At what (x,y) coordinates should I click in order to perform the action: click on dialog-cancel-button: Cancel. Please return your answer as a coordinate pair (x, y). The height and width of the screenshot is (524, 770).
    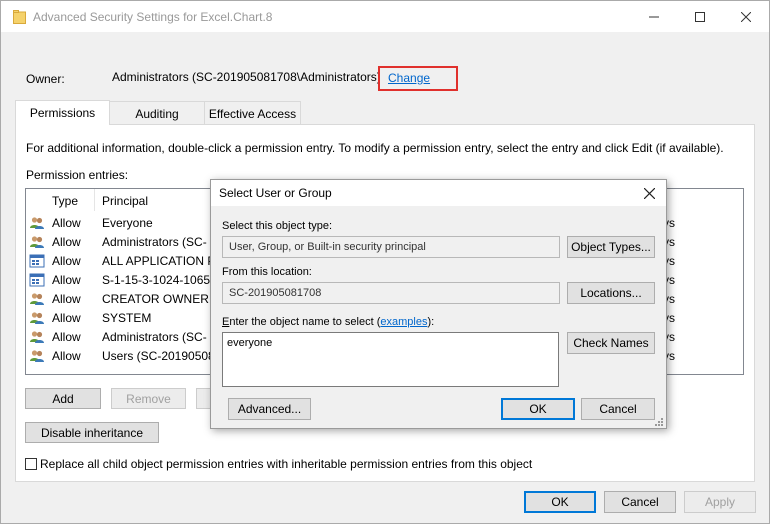
    Looking at the image, I should click on (618, 409).